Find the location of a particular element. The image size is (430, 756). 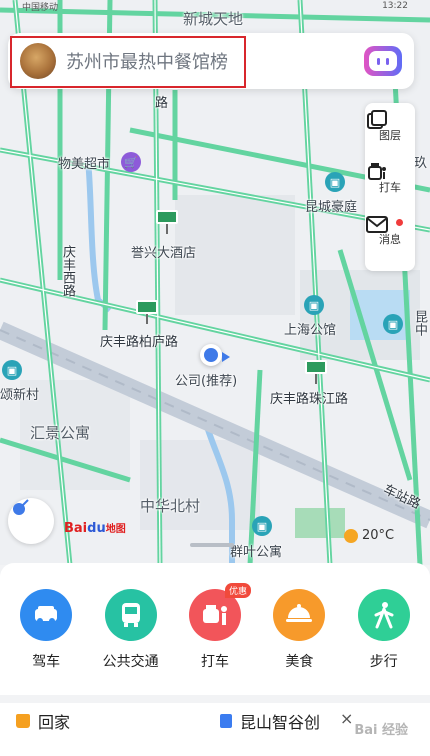

weather-temp: 20°C is located at coordinates (378, 535).